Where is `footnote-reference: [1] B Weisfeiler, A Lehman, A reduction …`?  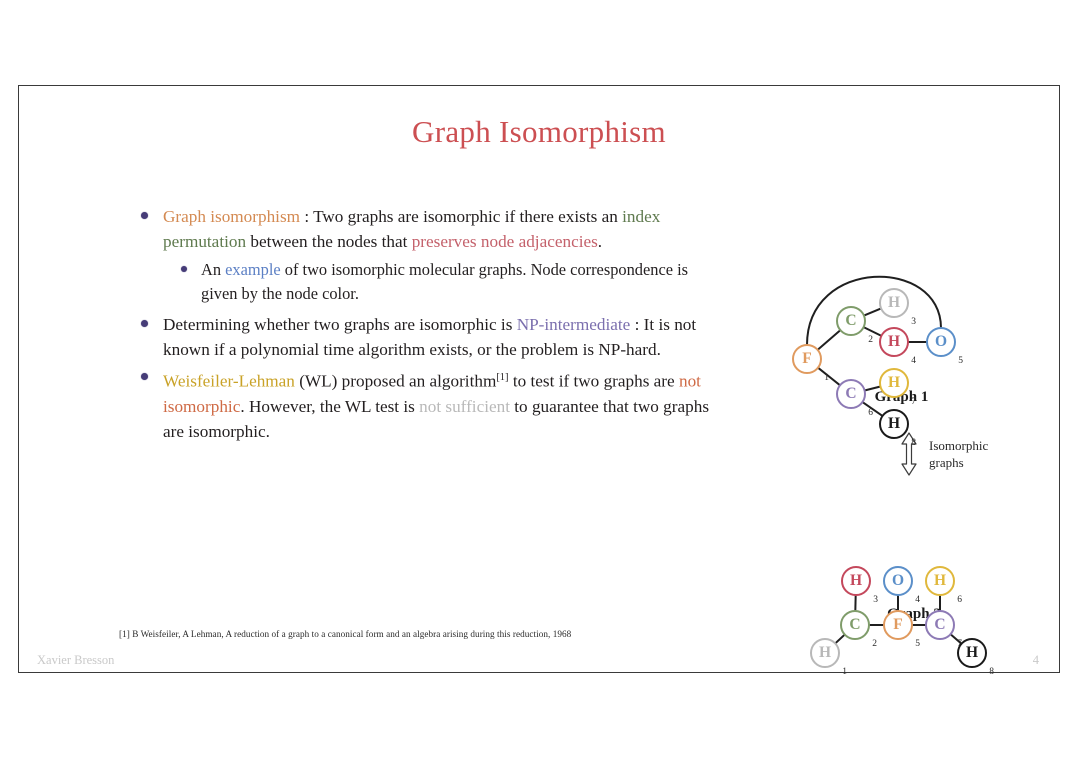 footnote-reference: [1] B Weisfeiler, A Lehman, A reduction … is located at coordinates (345, 634).